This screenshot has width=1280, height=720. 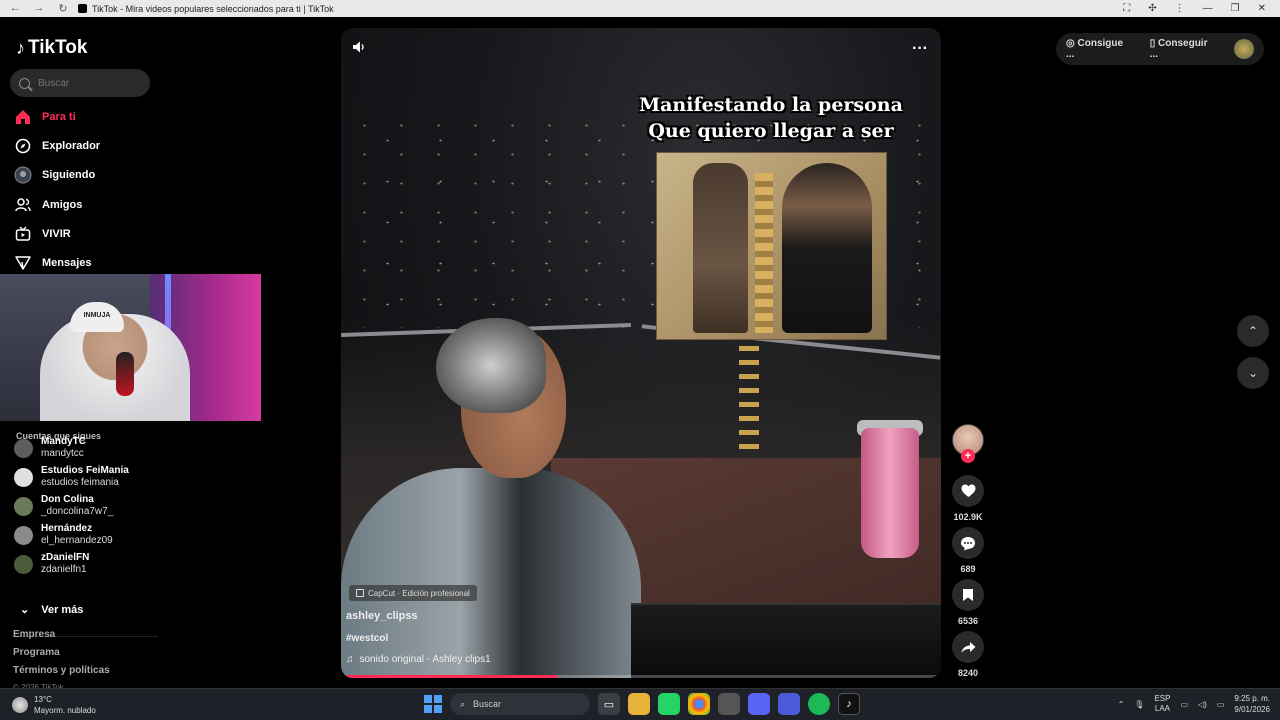 What do you see at coordinates (88, 83) in the screenshot?
I see `search-input` at bounding box center [88, 83].